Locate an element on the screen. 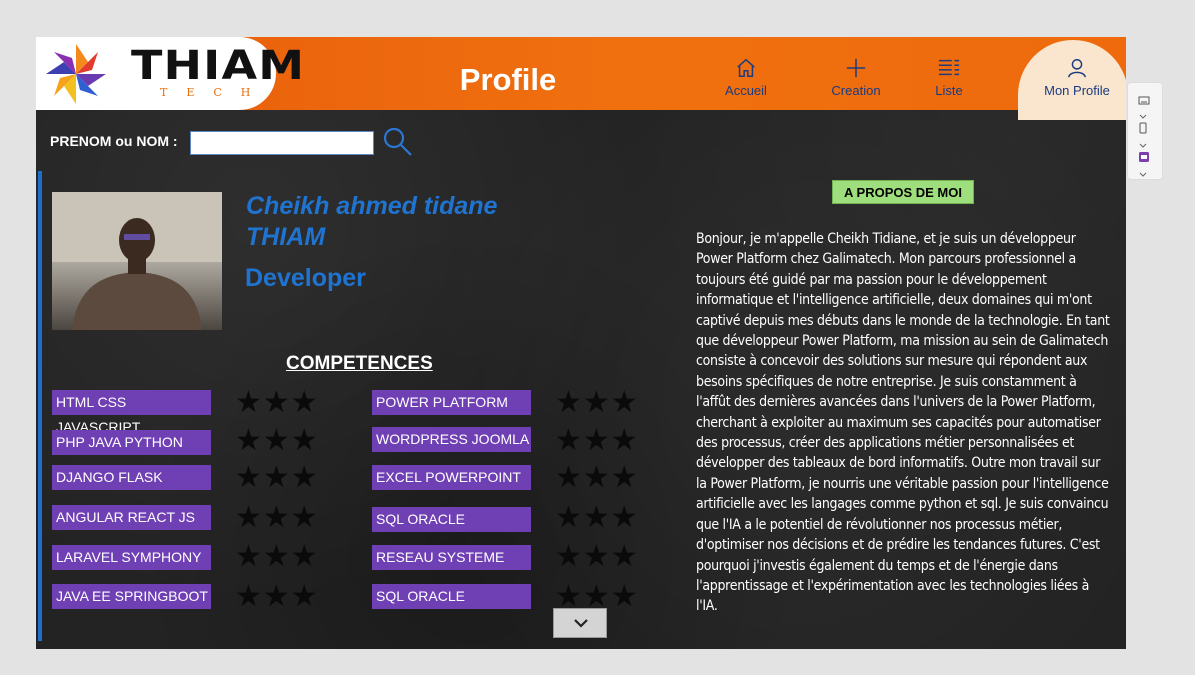 This screenshot has height=675, width=1195. home-icon is located at coordinates (746, 67).